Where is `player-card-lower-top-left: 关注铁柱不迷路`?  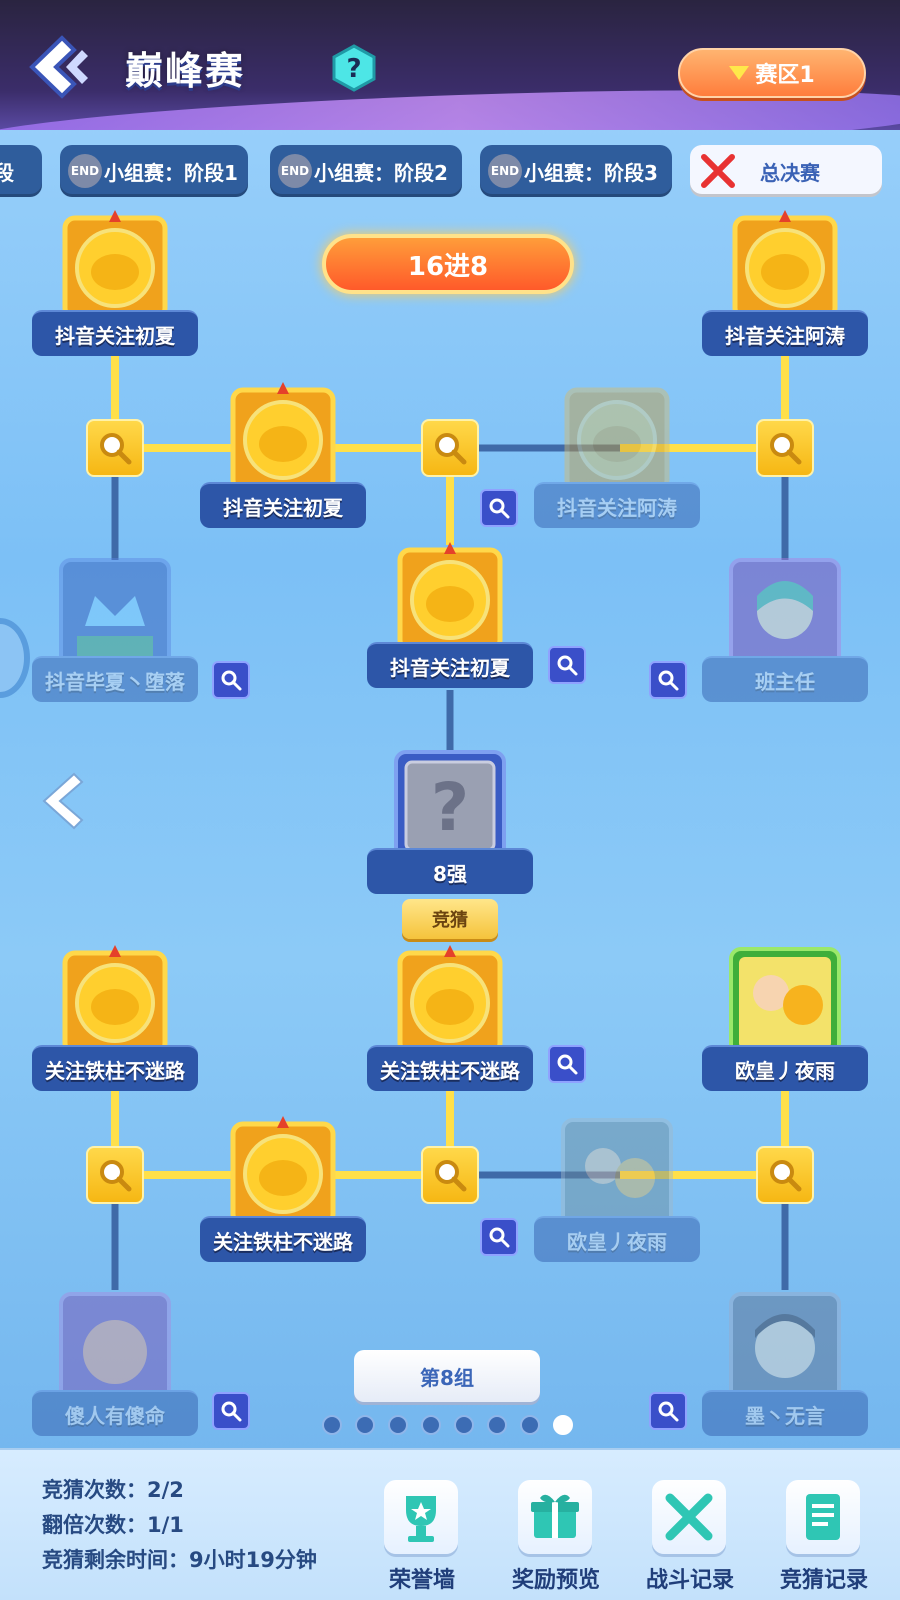
player-card-lower-top-left: 关注铁柱不迷路 is located at coordinates (115, 1018).